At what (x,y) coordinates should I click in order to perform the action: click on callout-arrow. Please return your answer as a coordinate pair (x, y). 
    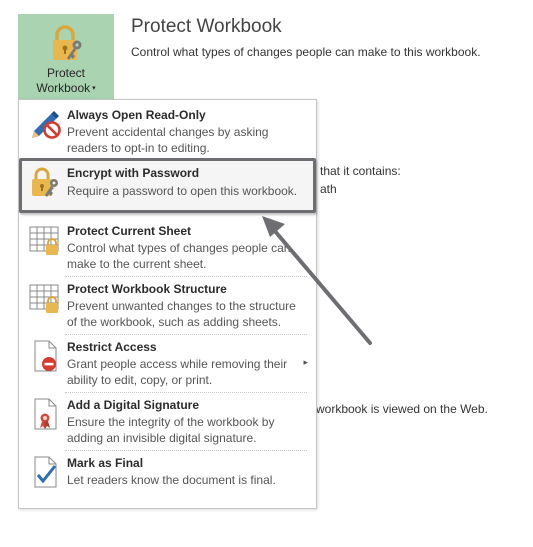
    Looking at the image, I should click on (317, 280).